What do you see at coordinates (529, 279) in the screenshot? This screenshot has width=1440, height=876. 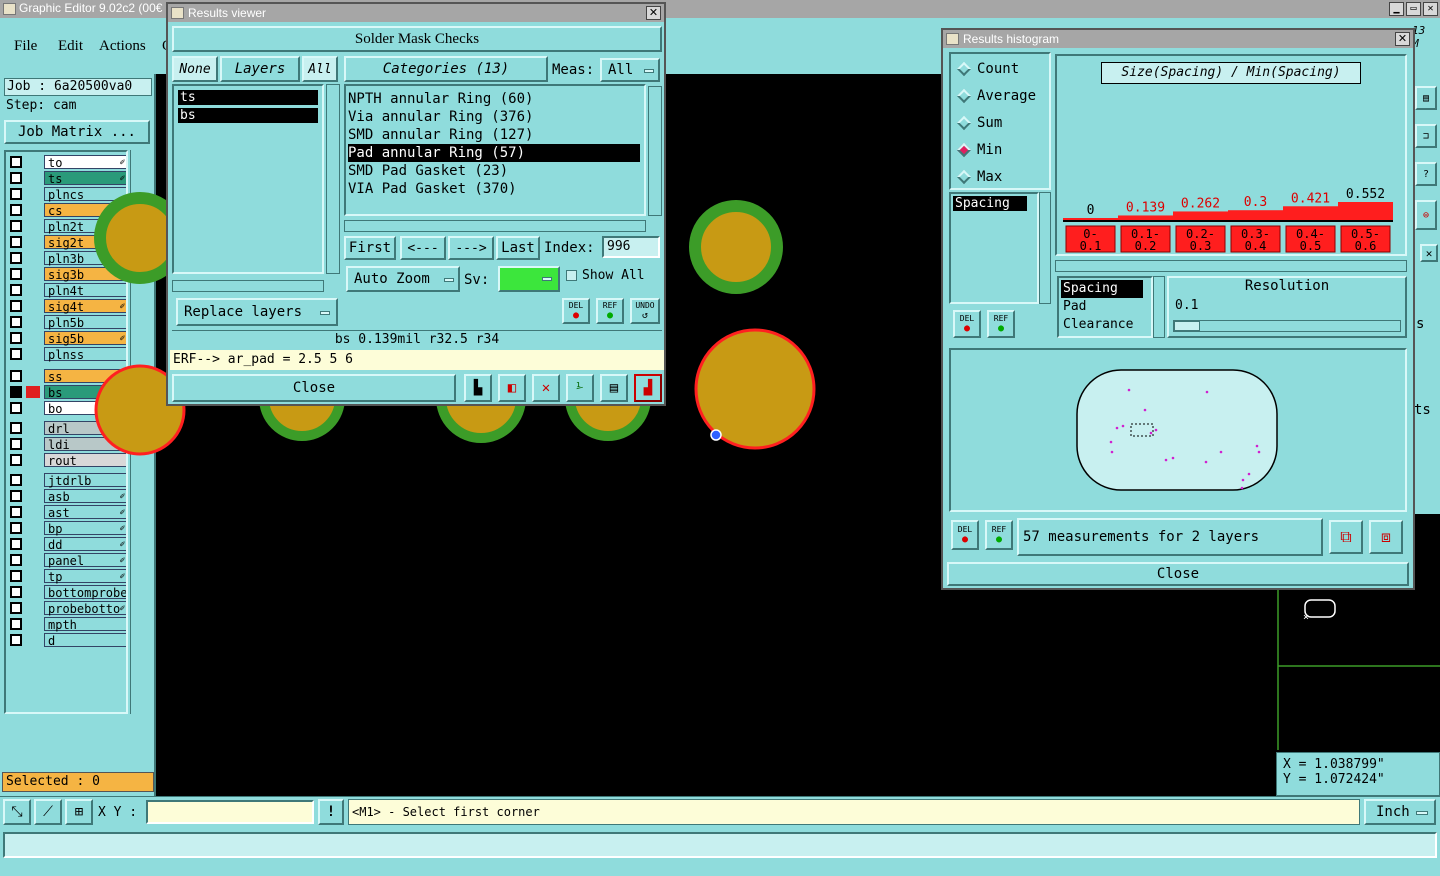 I see `sv-color-select` at bounding box center [529, 279].